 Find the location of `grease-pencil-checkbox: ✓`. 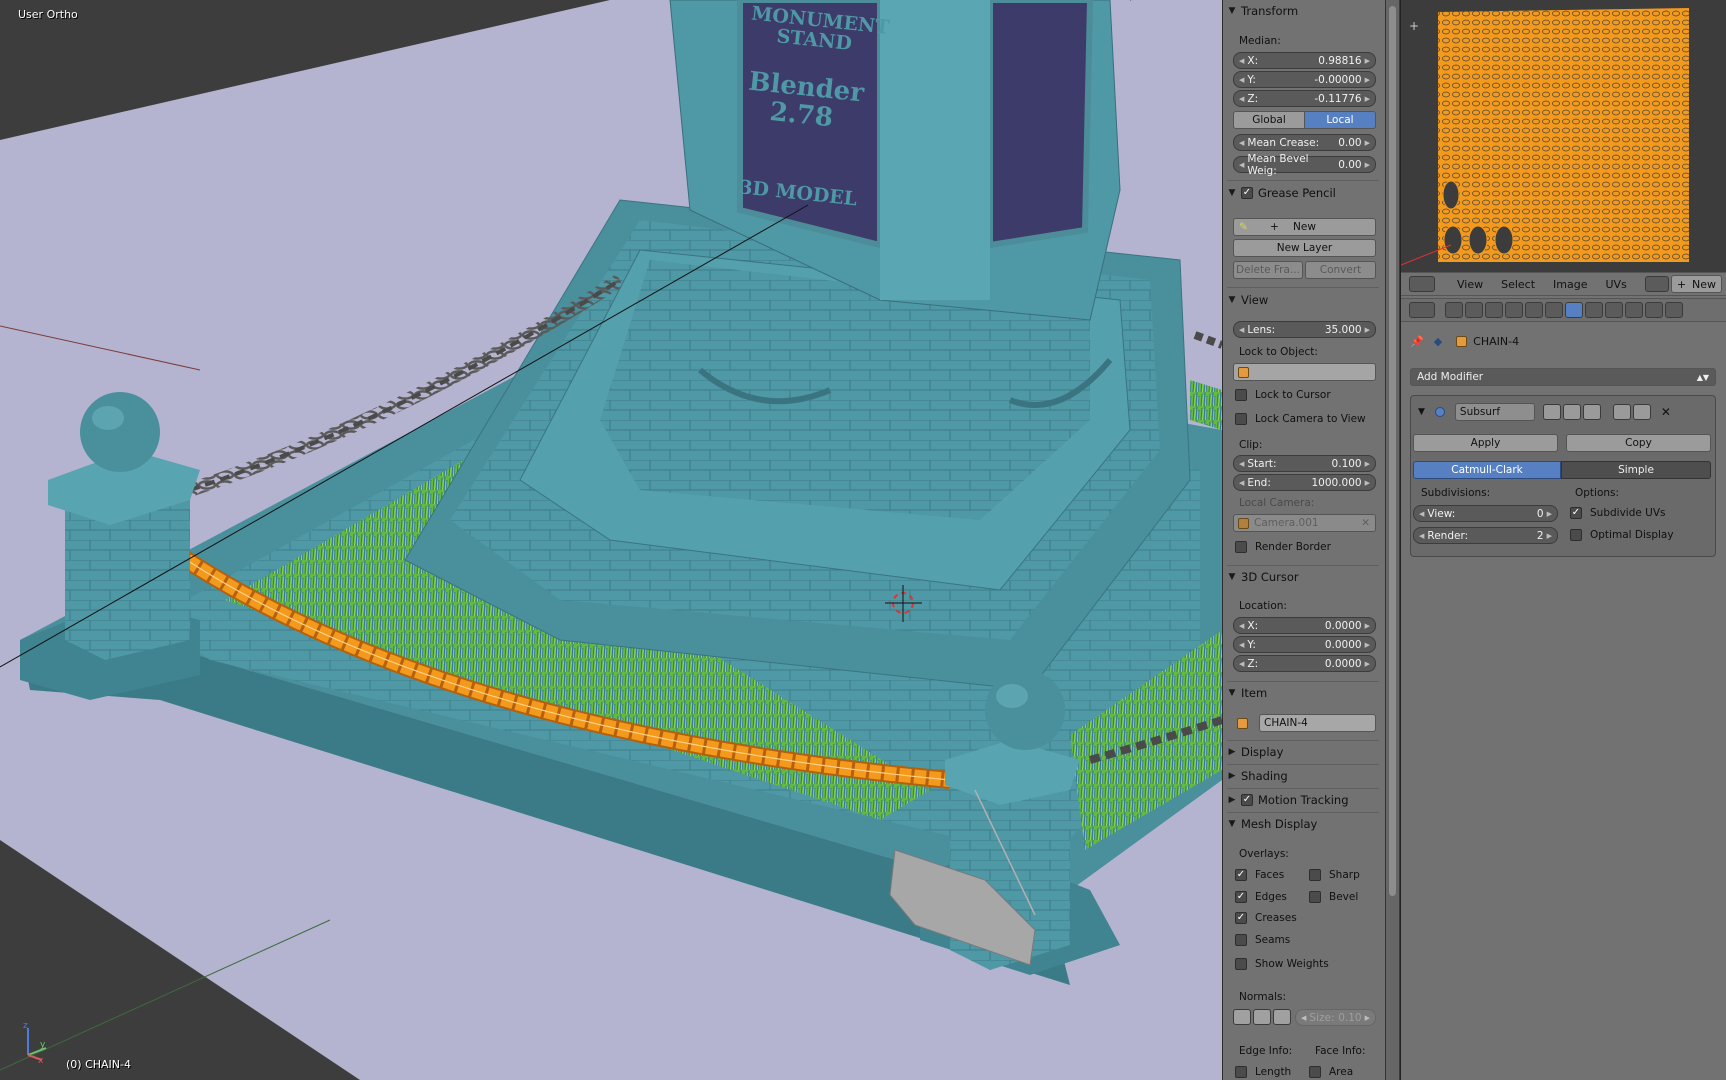

grease-pencil-checkbox: ✓ is located at coordinates (1247, 193).